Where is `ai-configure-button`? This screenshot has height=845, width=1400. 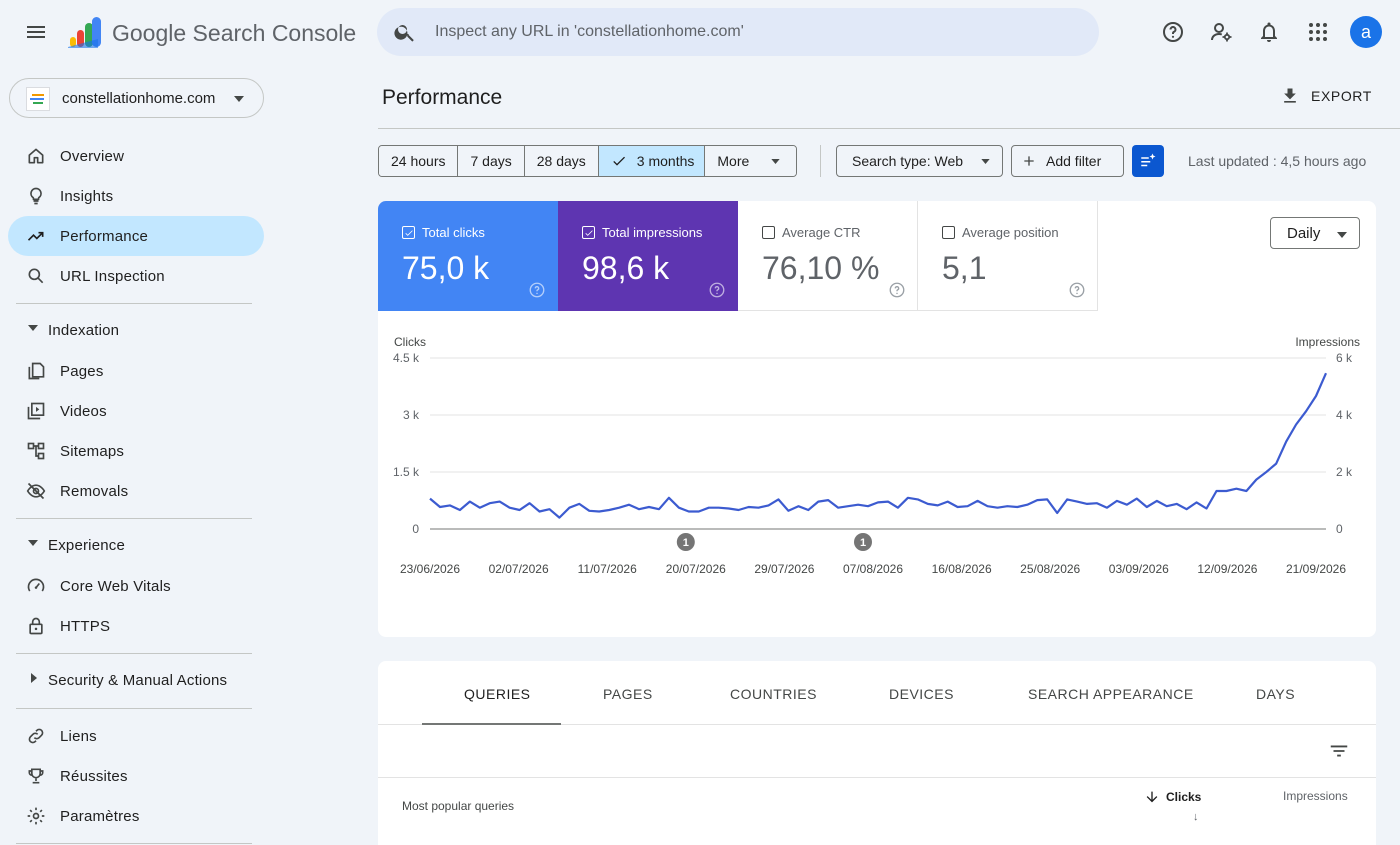 ai-configure-button is located at coordinates (1148, 161).